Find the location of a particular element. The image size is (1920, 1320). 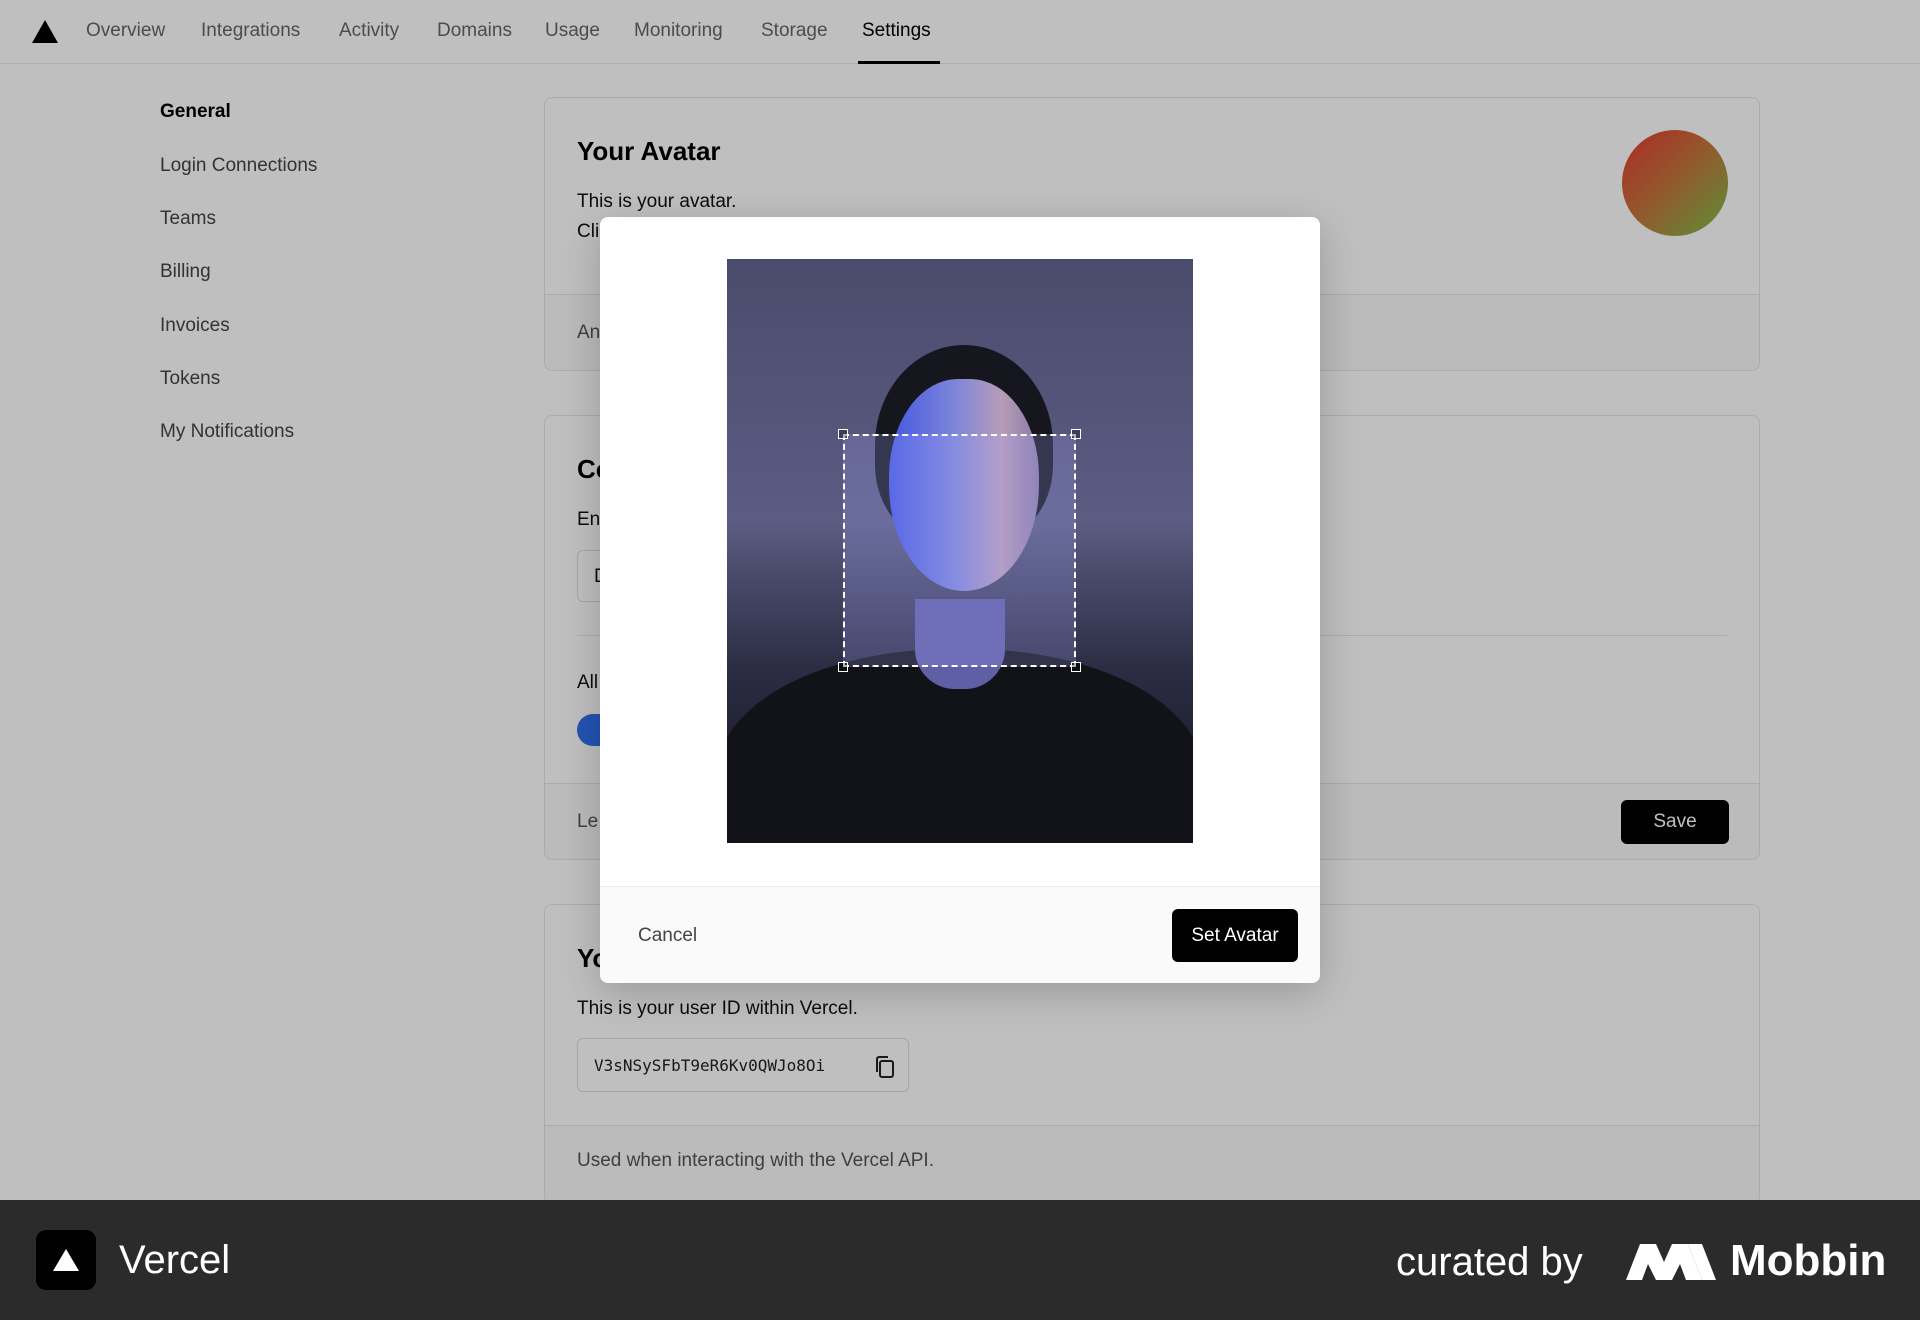

crop-handle-top-left is located at coordinates (843, 434).